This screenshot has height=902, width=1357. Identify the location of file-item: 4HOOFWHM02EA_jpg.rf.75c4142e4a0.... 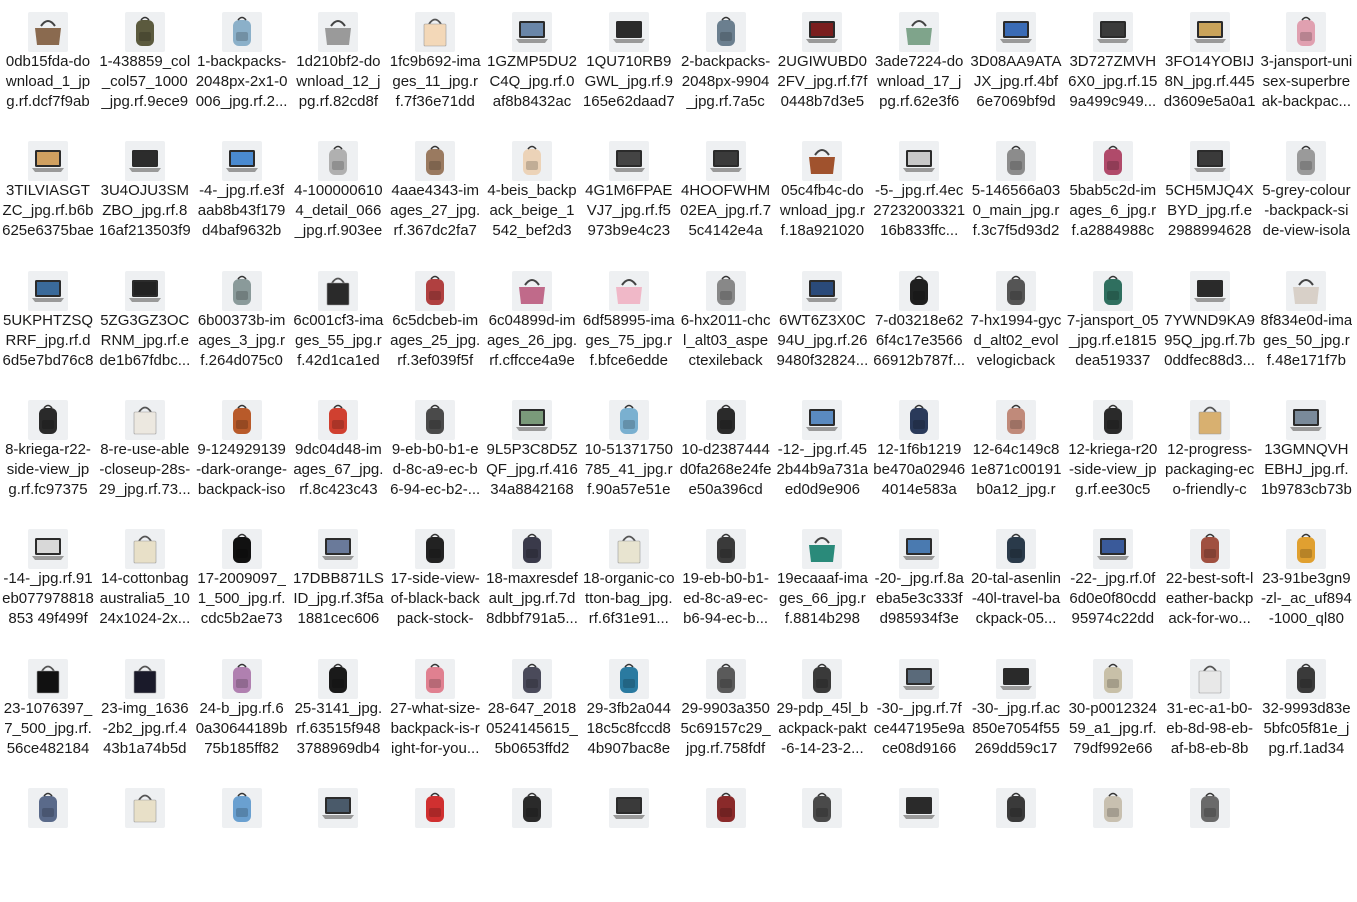
(726, 192).